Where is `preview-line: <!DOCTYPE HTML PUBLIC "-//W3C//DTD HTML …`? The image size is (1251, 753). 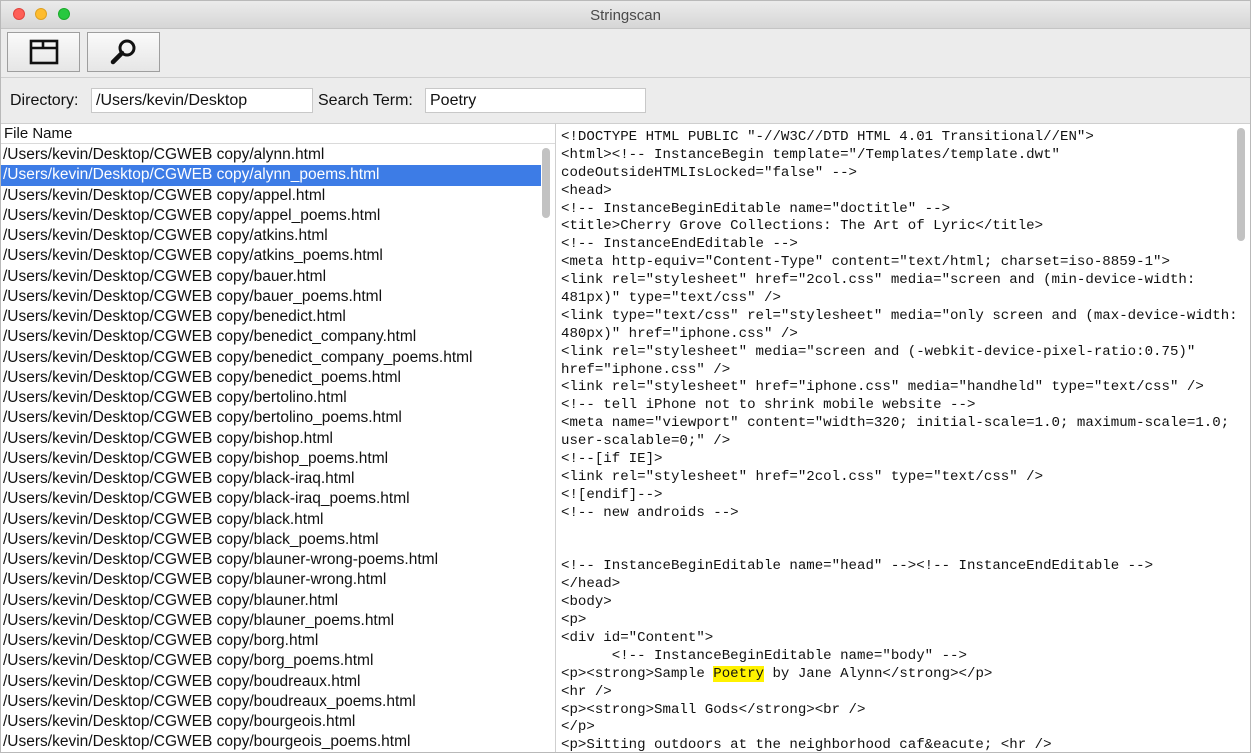
preview-line: <!DOCTYPE HTML PUBLIC "-//W3C//DTD HTML … is located at coordinates (827, 137).